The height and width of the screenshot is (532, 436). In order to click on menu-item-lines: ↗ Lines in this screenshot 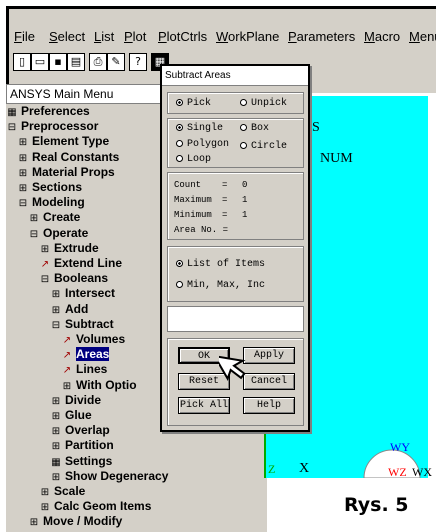, I will do `click(85, 369)`.